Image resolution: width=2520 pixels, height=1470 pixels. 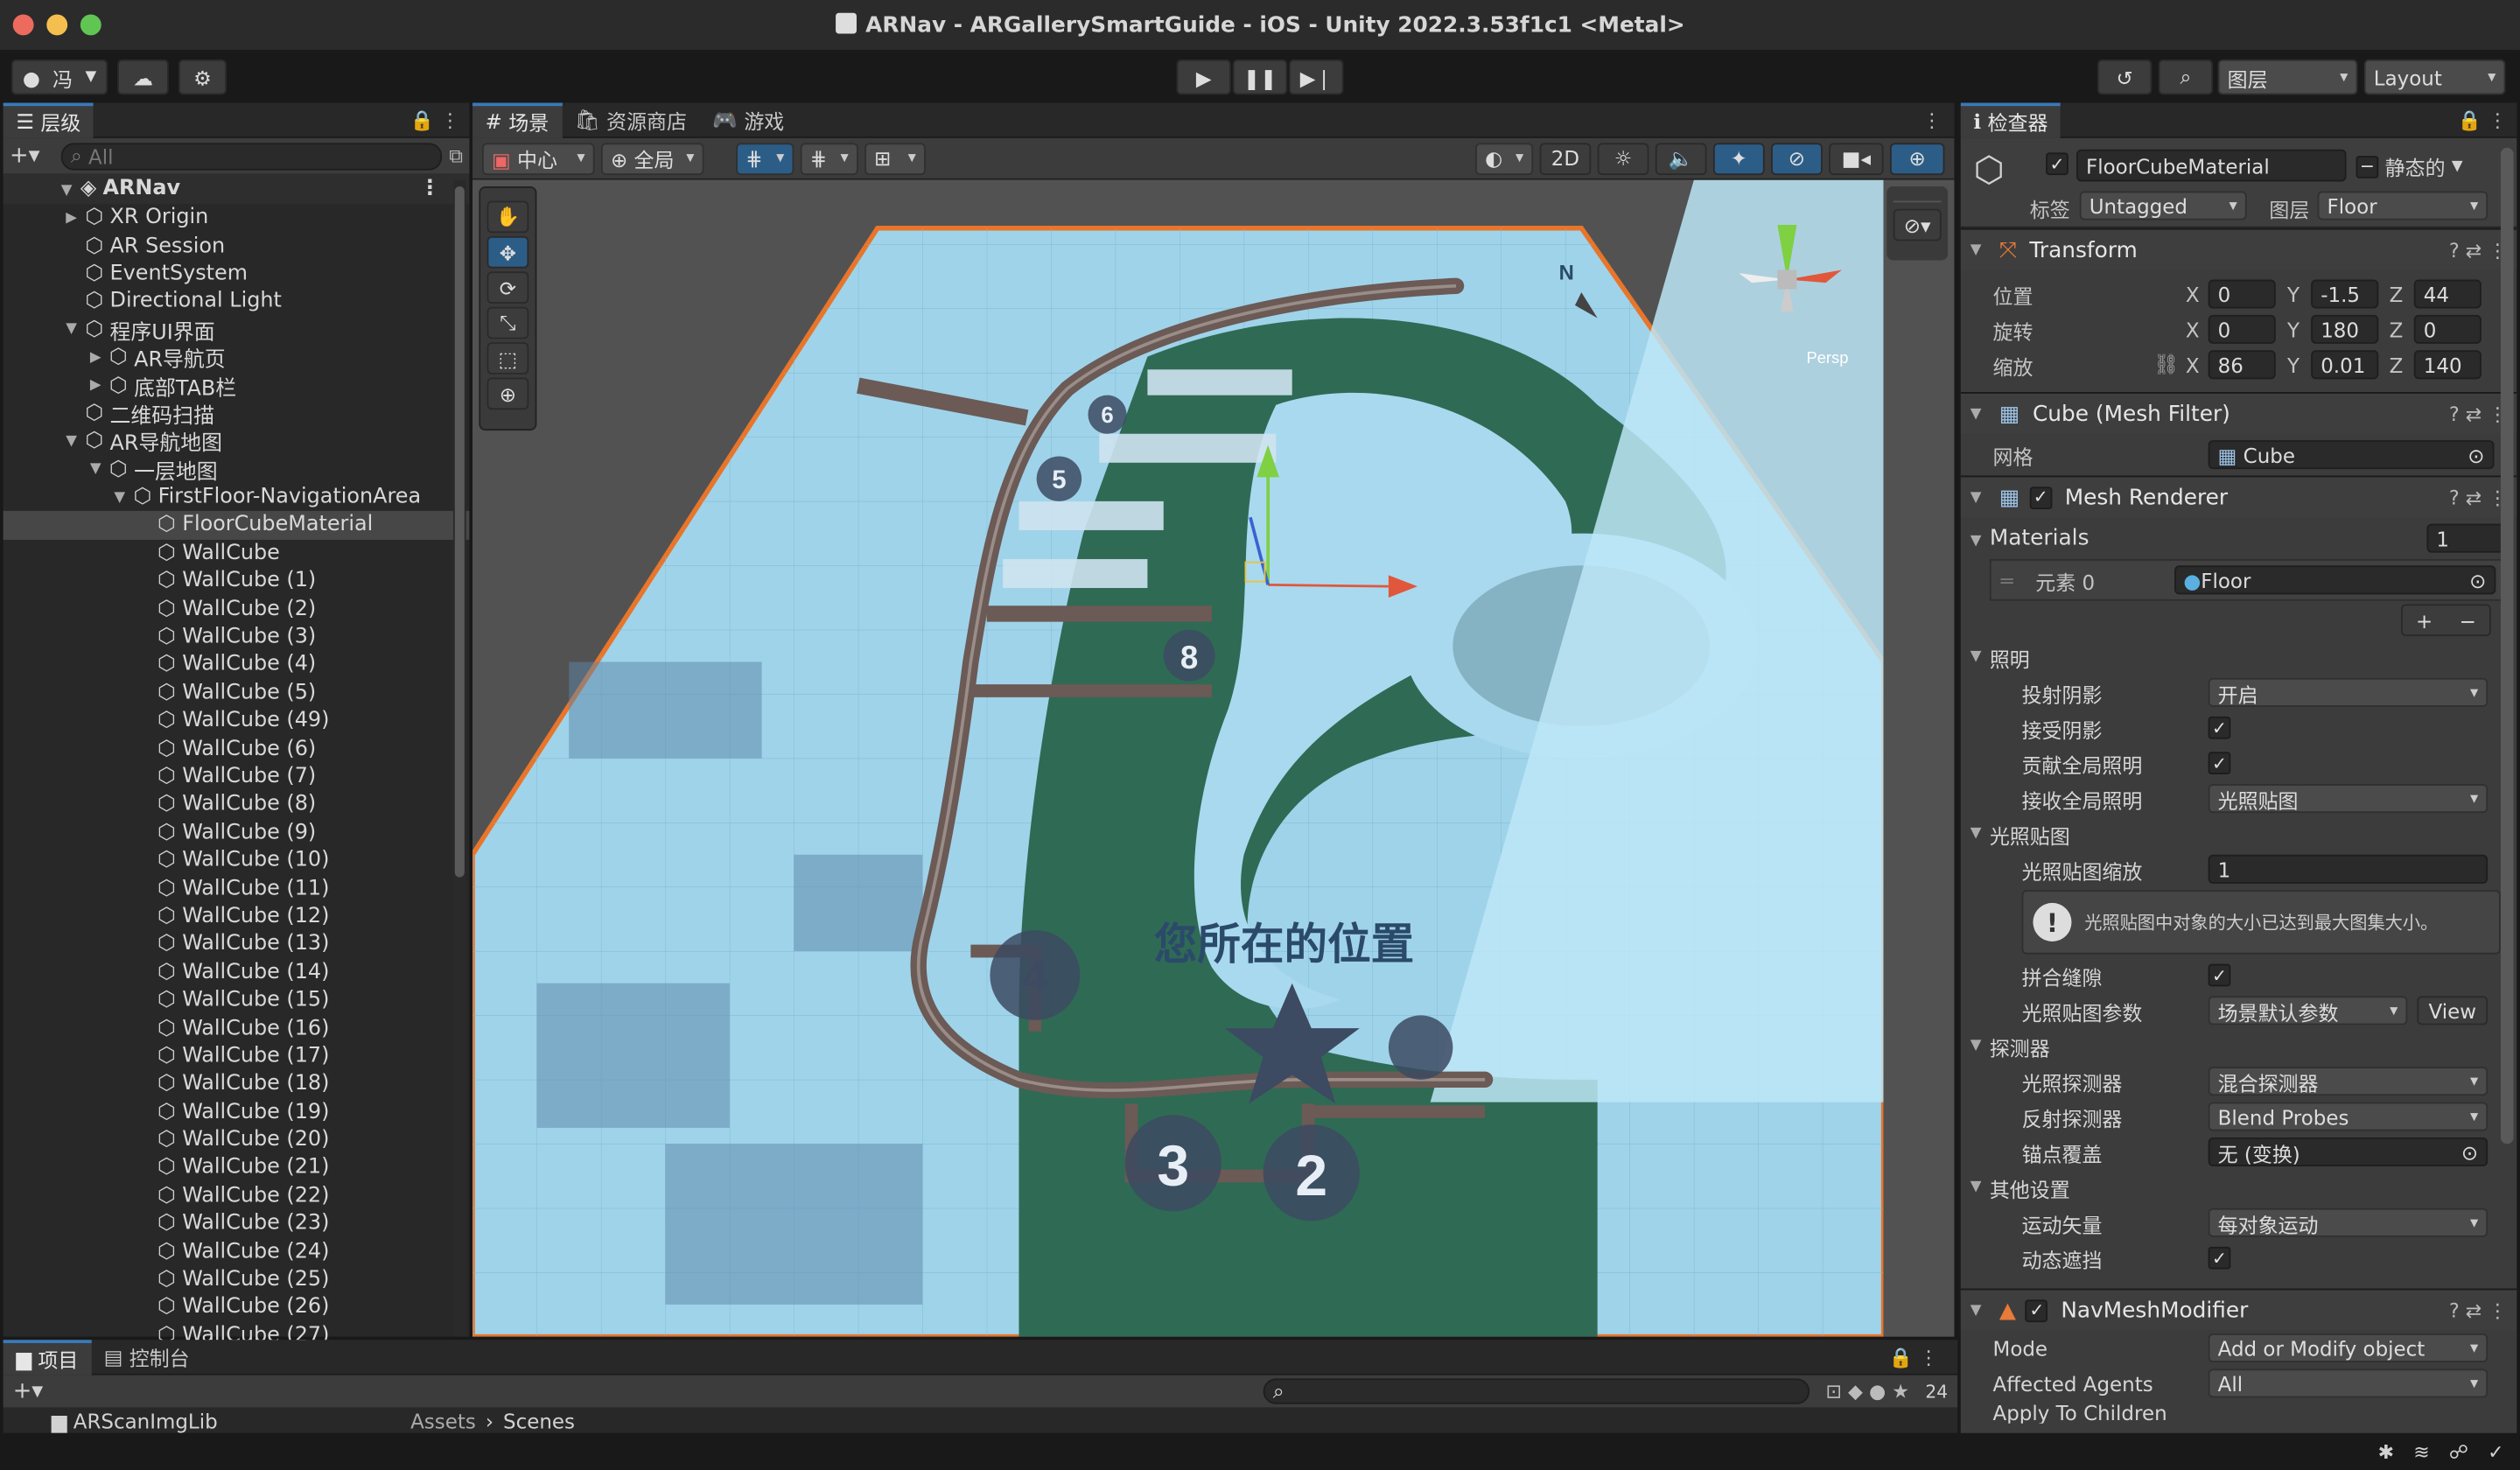 I want to click on tab-inspector: ℹ 检查器, so click(x=2011, y=119).